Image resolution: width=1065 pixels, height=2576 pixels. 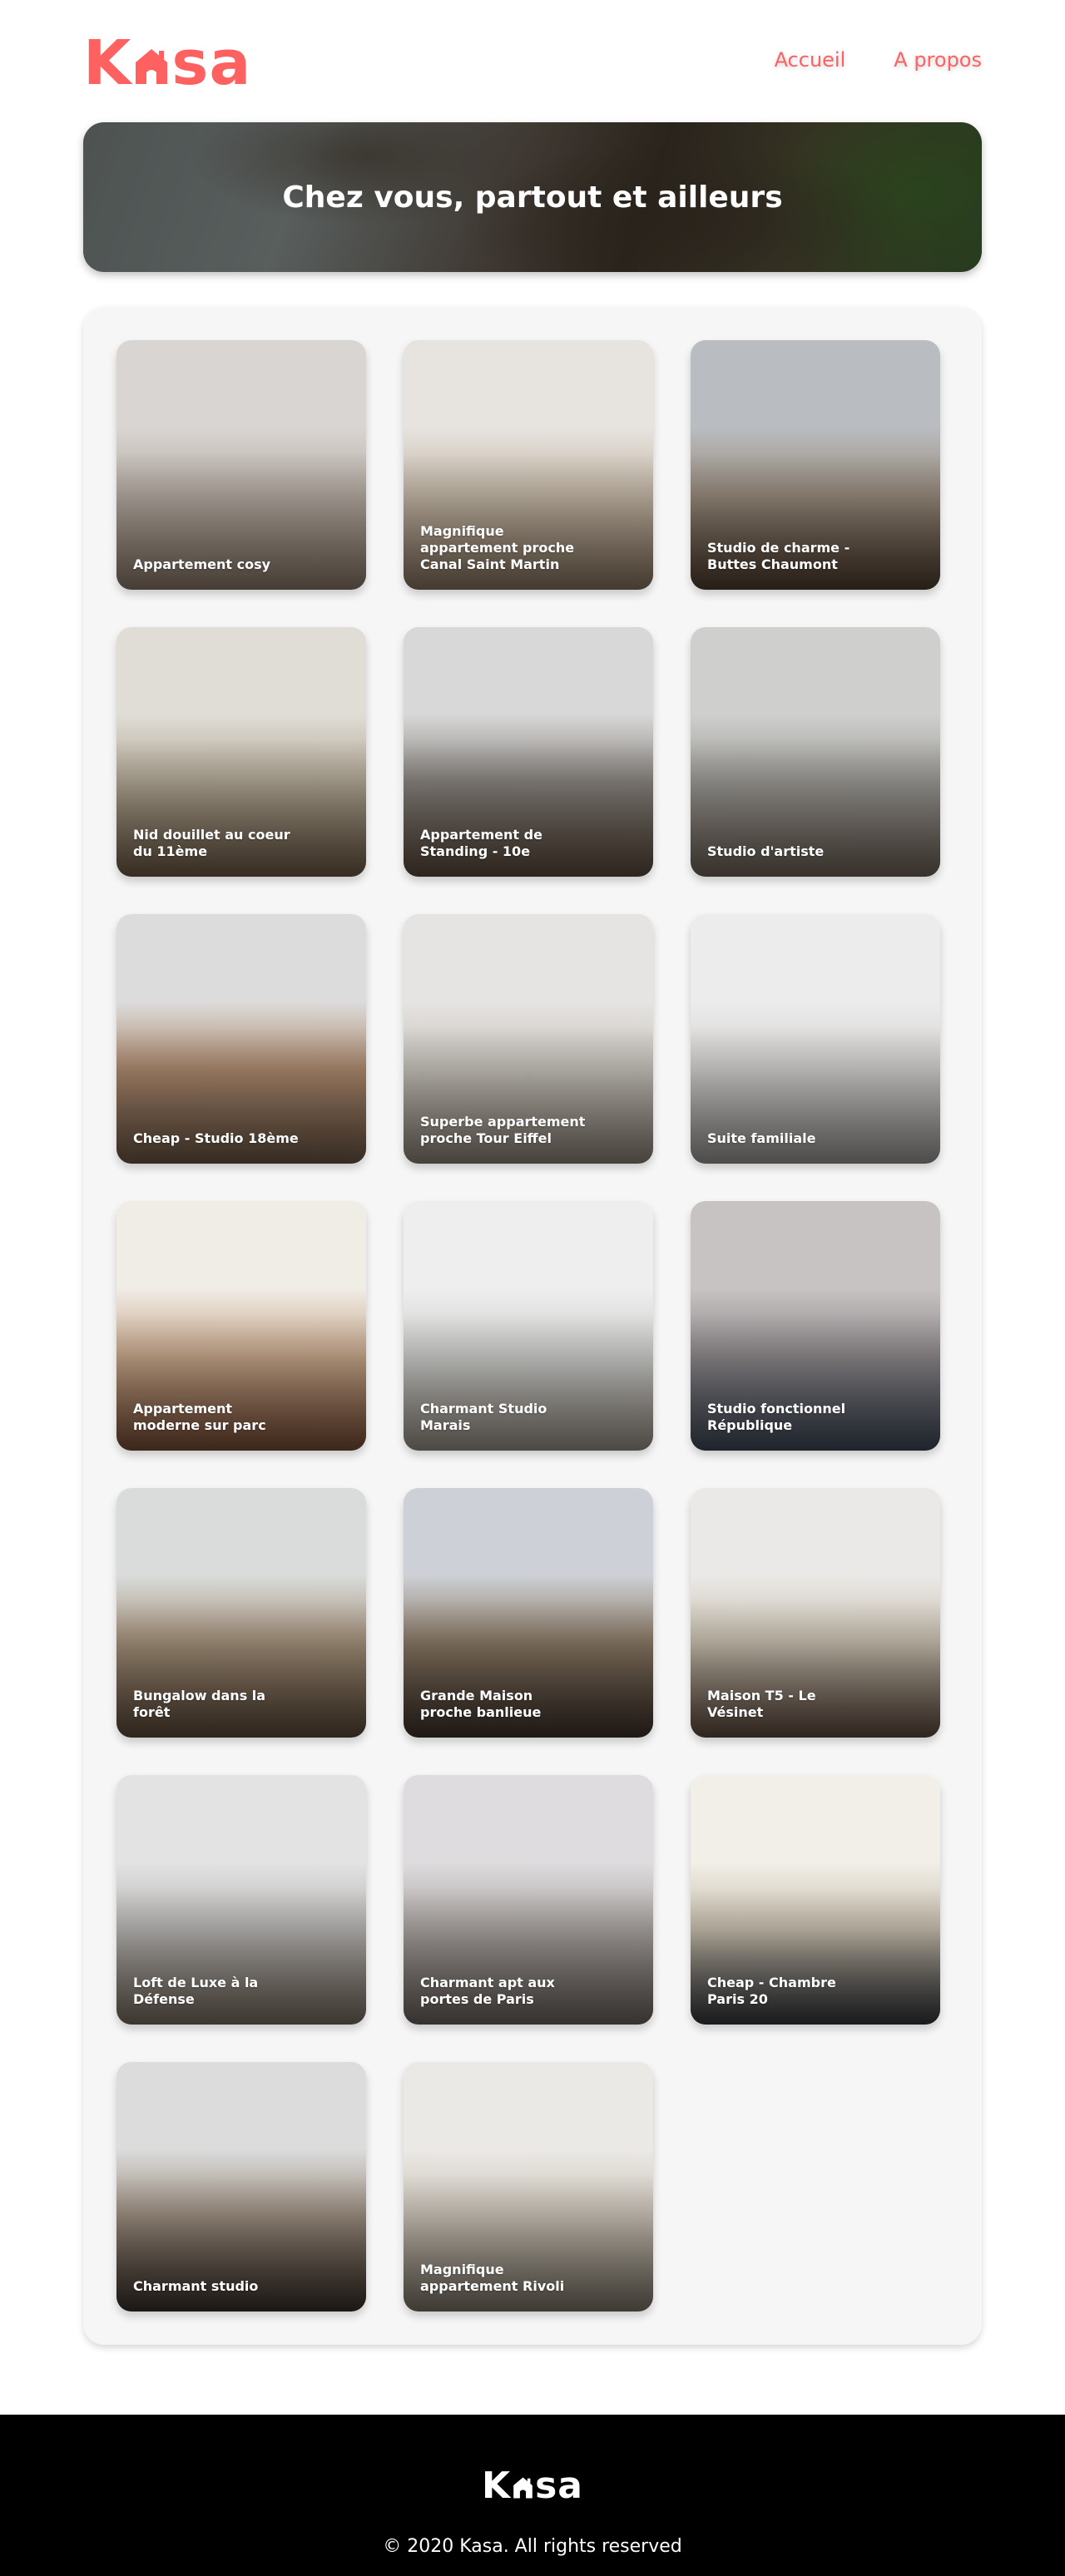 What do you see at coordinates (528, 2186) in the screenshot?
I see `listing-card: Magnifique appartement Rivoli` at bounding box center [528, 2186].